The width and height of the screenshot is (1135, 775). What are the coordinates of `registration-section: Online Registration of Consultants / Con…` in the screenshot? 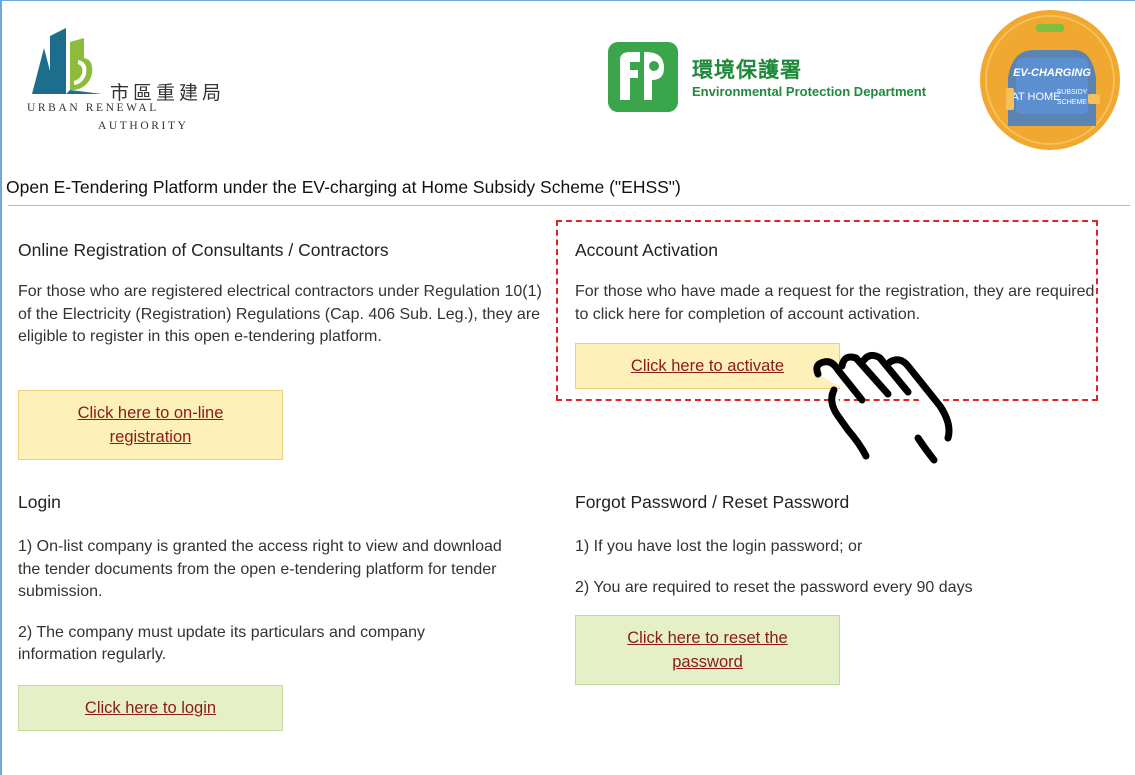 It's located at (288, 294).